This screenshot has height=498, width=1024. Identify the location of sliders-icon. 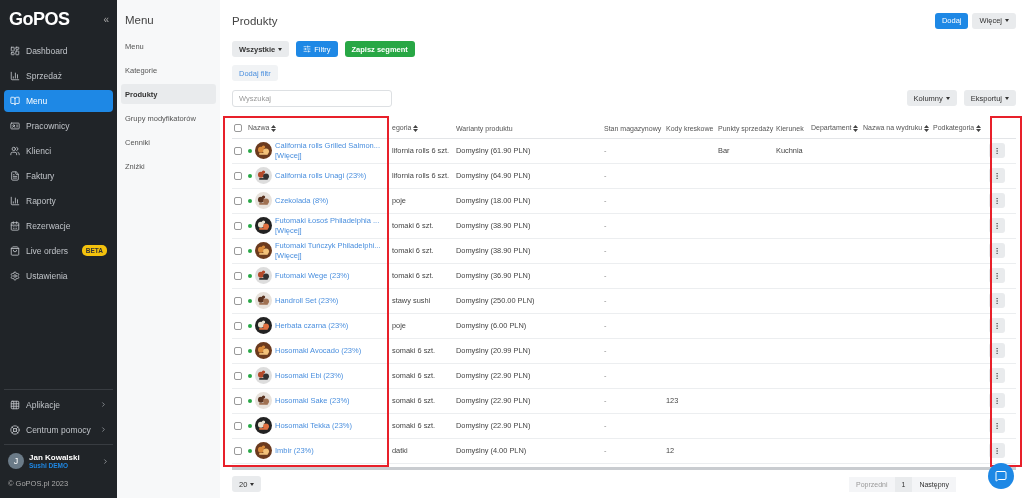
(307, 49).